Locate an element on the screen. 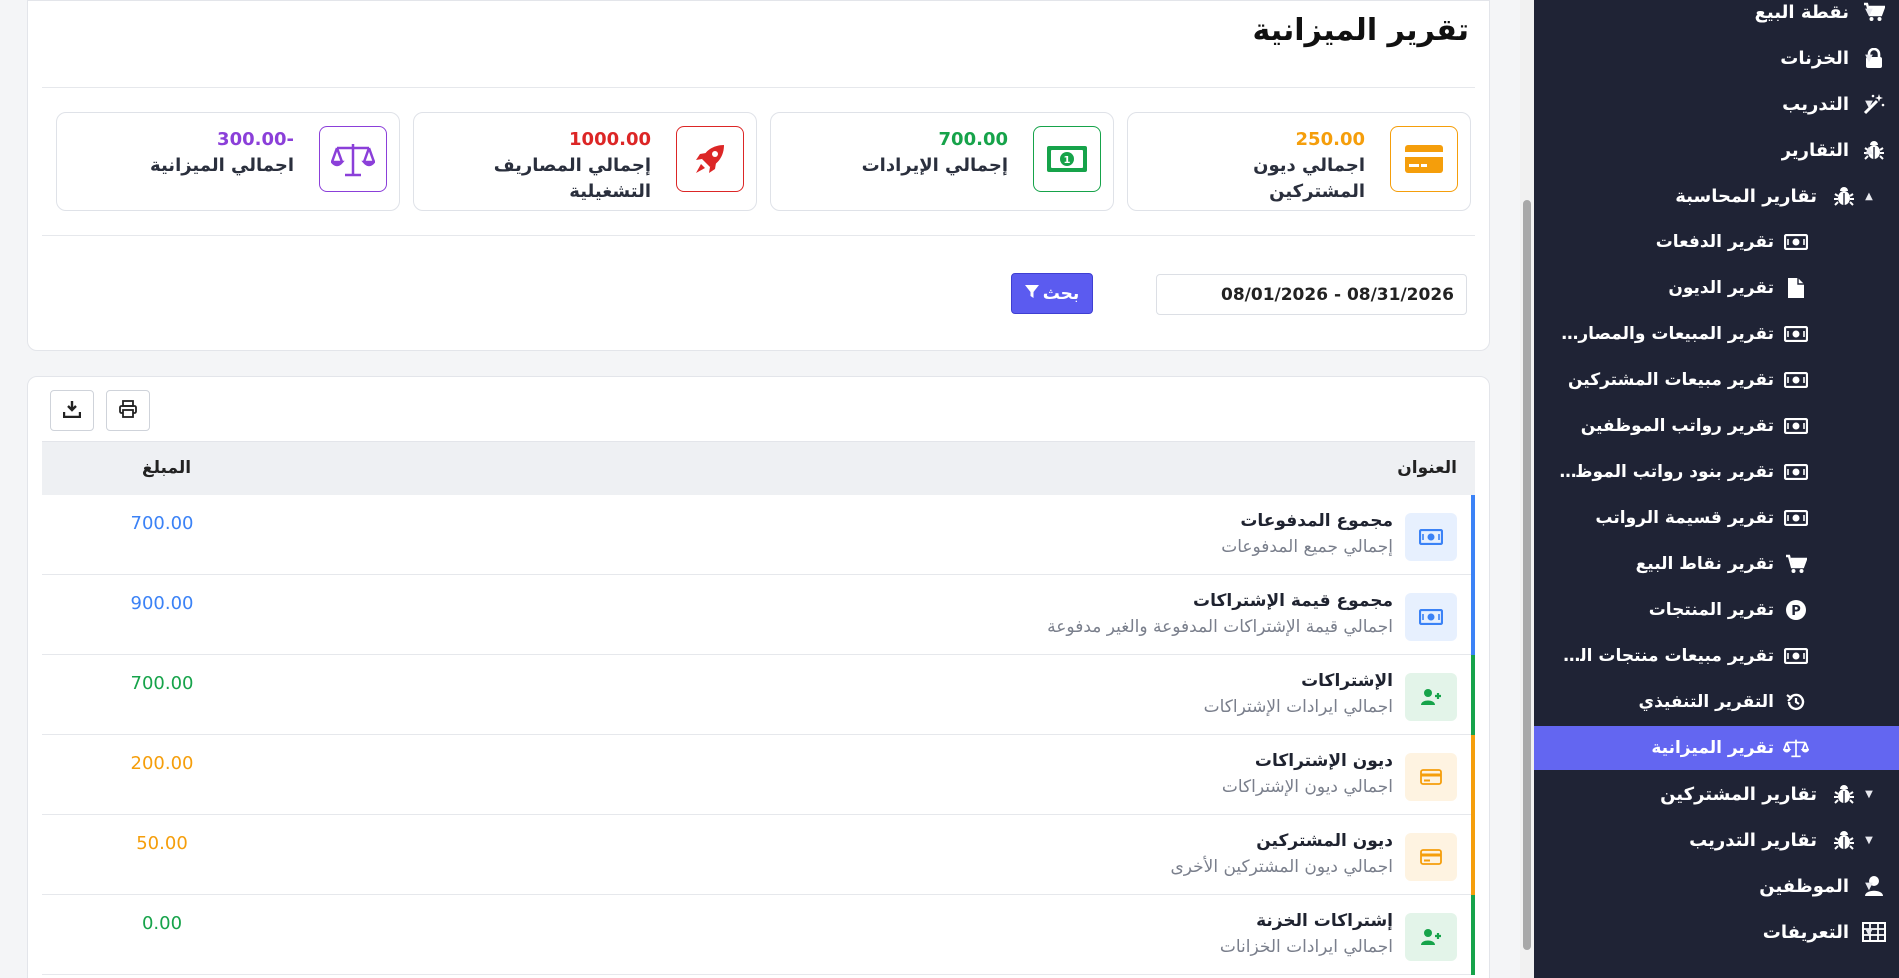 This screenshot has width=1899, height=978. stat-card-budget: -300.00 اجمالي الميزانية is located at coordinates (228, 161).